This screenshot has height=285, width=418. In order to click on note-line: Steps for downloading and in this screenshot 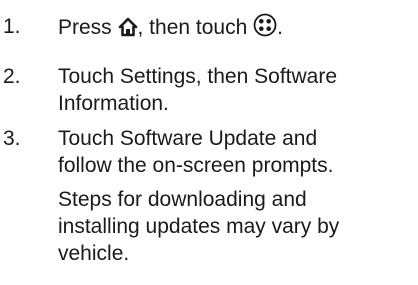, I will do `click(182, 199)`.